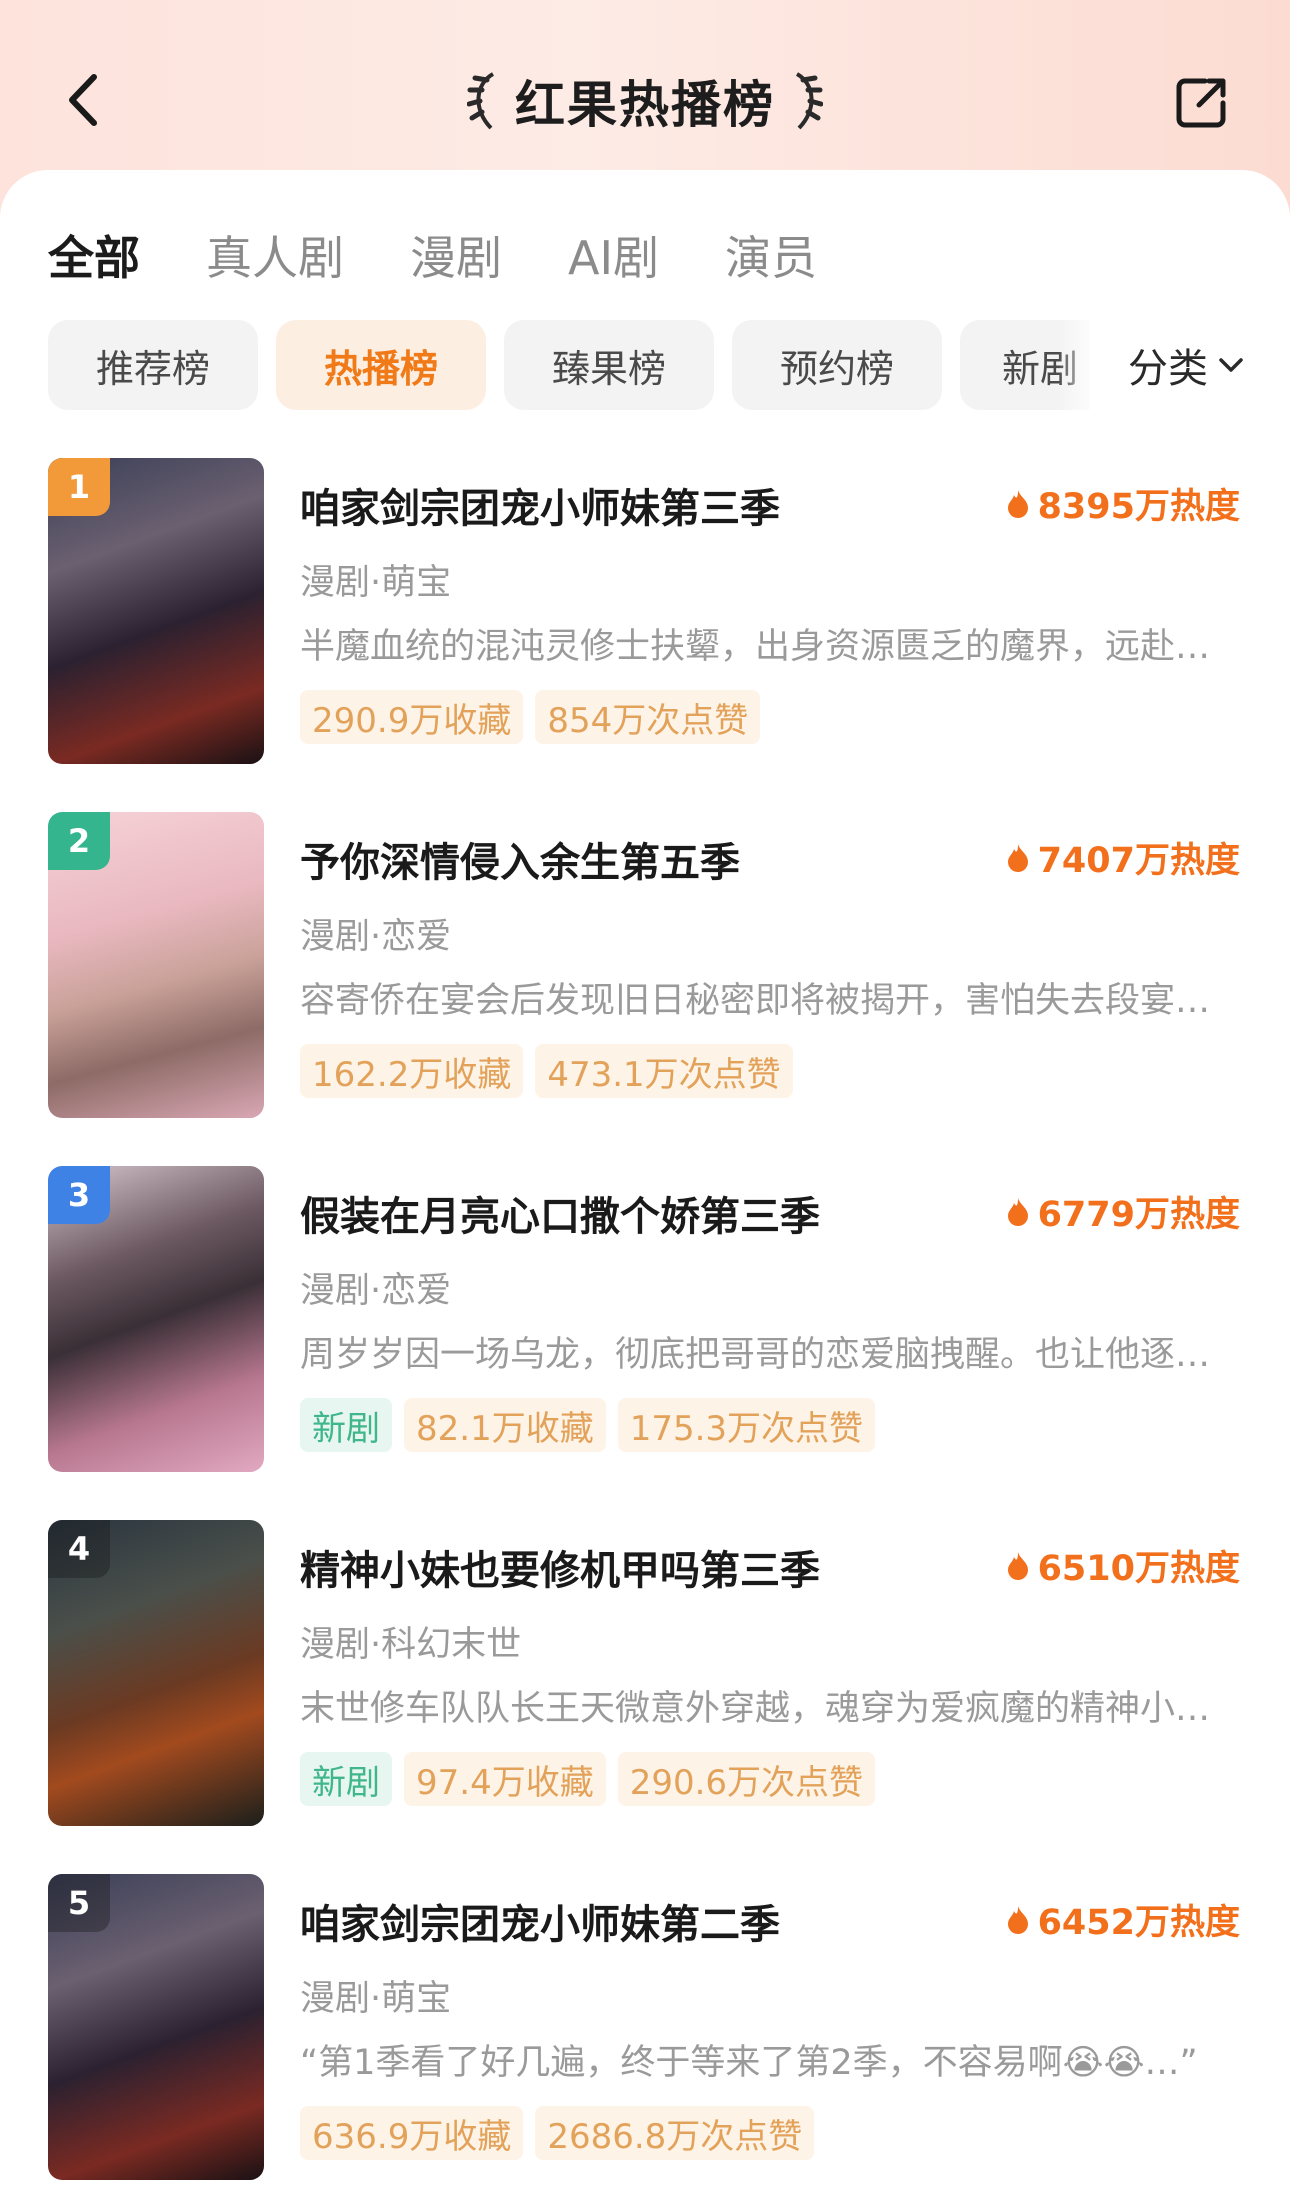 The width and height of the screenshot is (1290, 2203). Describe the element at coordinates (156, 1673) in the screenshot. I see `cover-image: 4` at that location.